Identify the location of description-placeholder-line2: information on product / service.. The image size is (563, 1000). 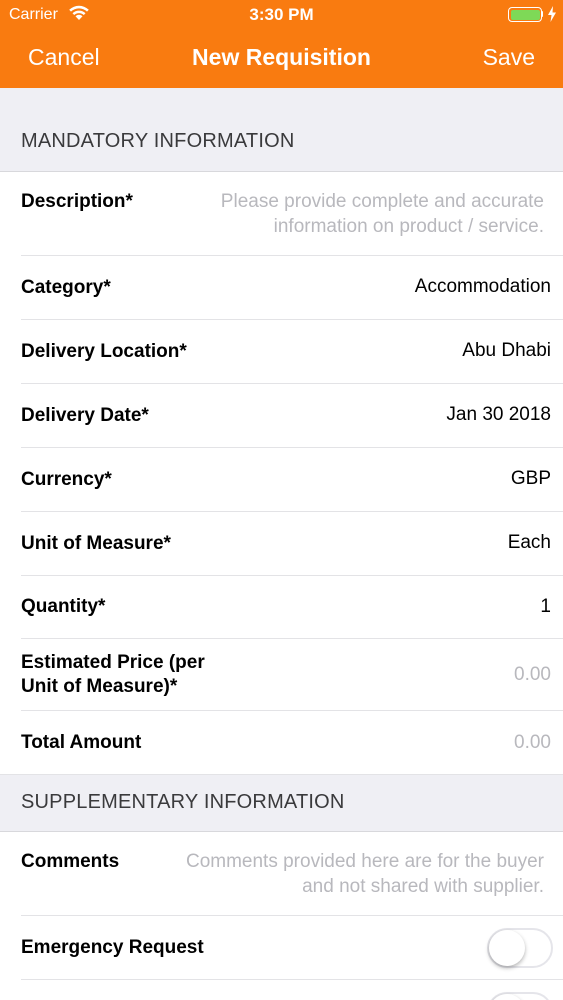
(409, 226).